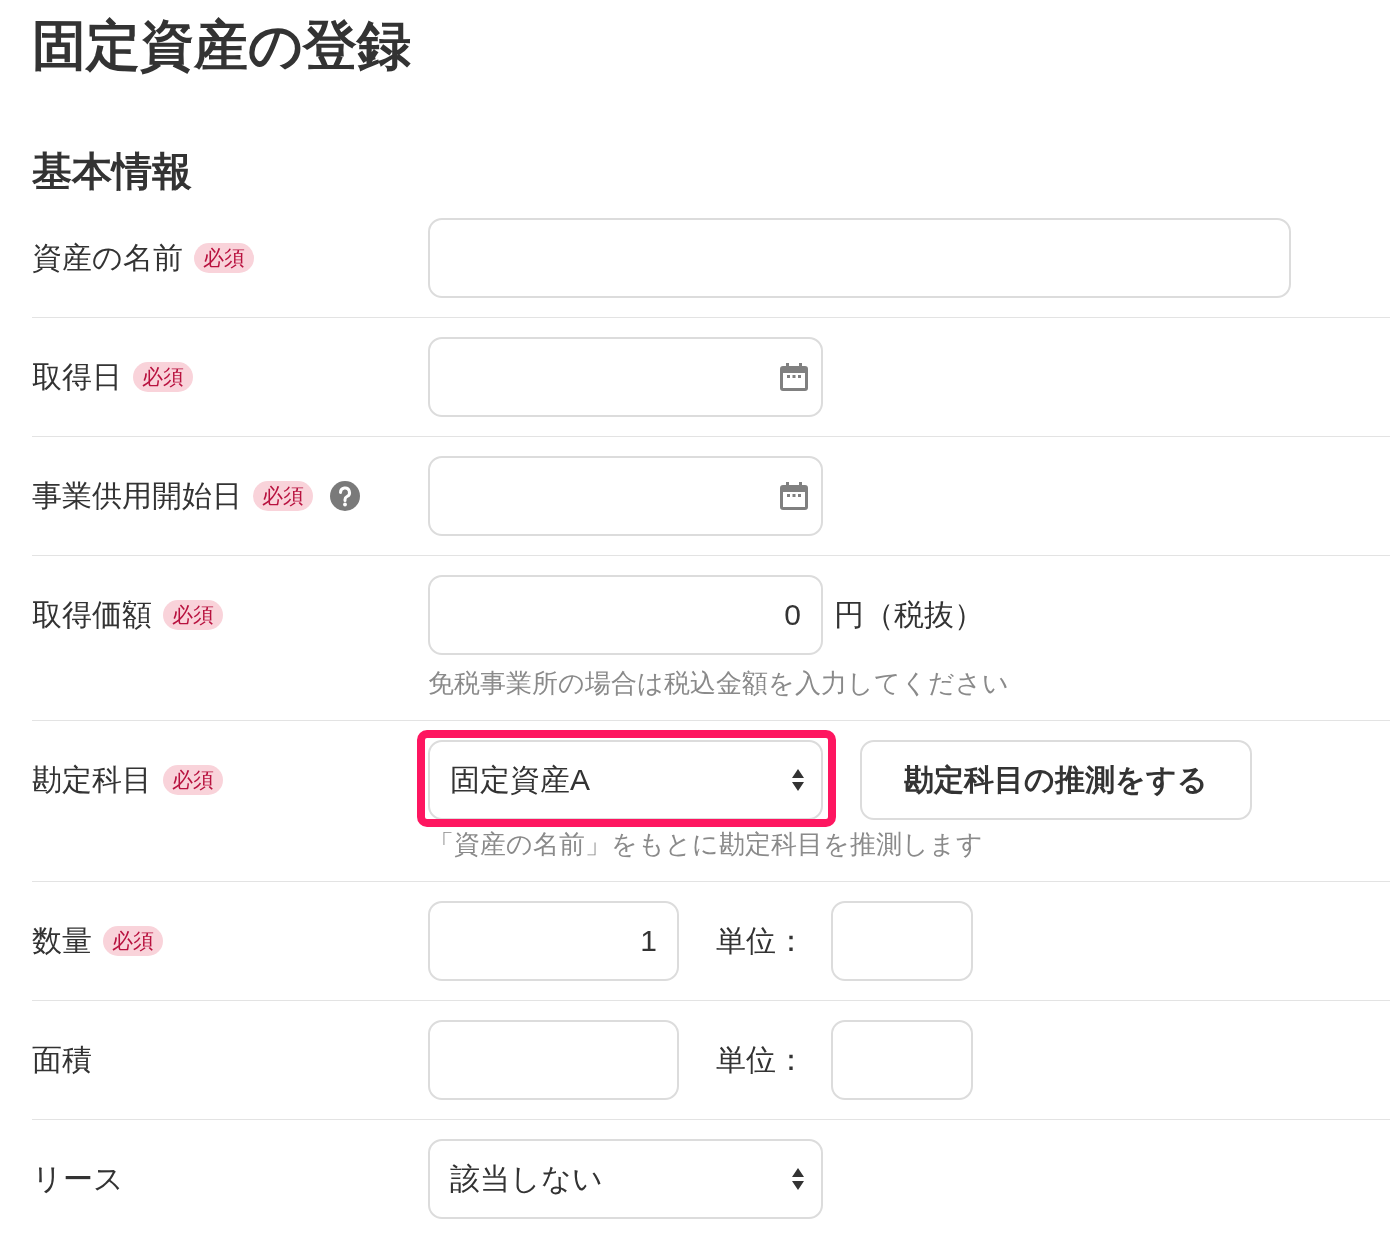 The height and width of the screenshot is (1240, 1390). What do you see at coordinates (625, 1179) in the screenshot?
I see `select-field: 該当しない` at bounding box center [625, 1179].